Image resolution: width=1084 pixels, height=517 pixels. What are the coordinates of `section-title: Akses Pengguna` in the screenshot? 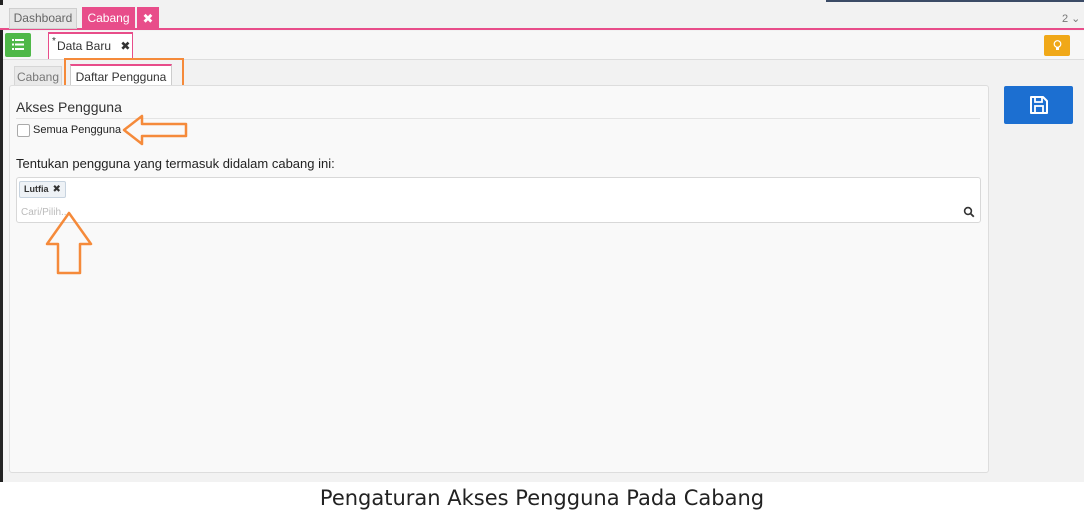 It's located at (69, 107).